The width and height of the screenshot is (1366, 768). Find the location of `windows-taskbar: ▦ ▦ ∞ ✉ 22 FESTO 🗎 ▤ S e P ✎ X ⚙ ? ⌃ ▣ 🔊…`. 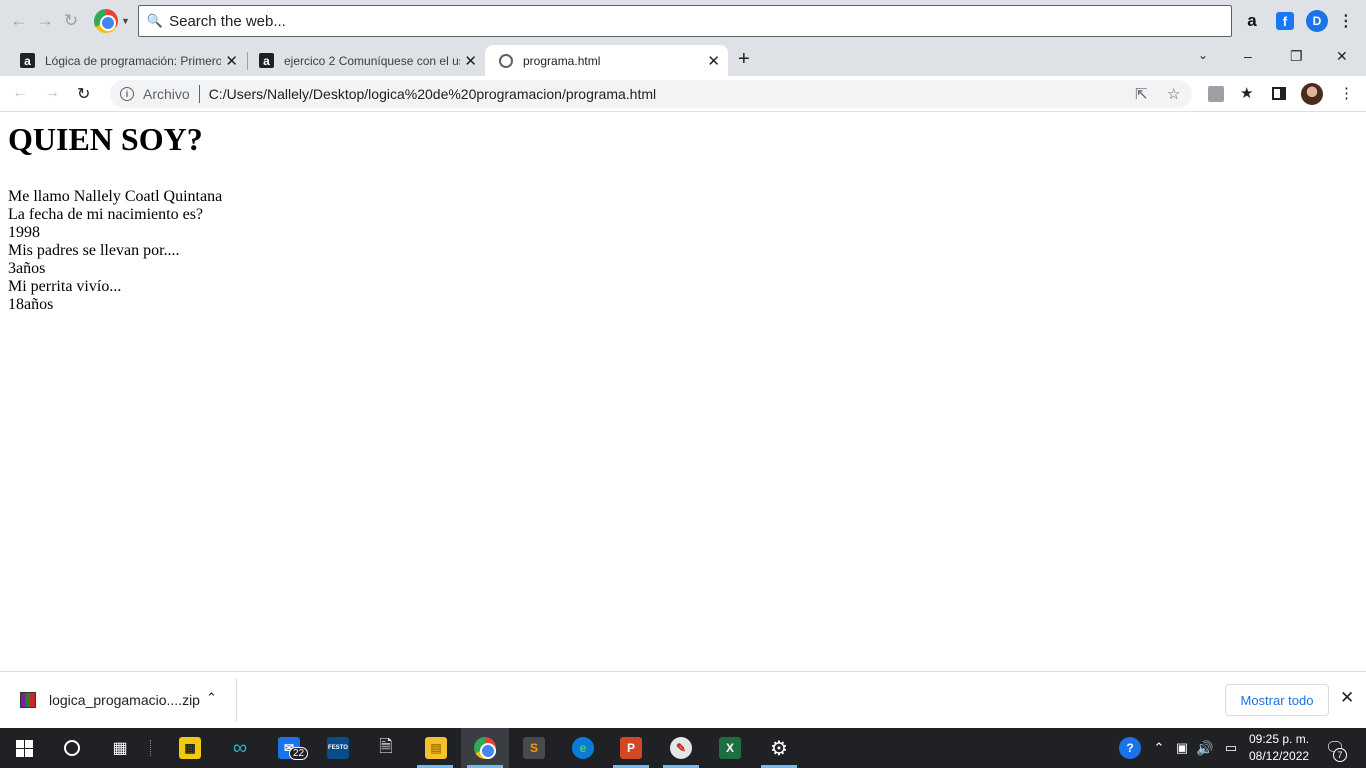

windows-taskbar: ▦ ▦ ∞ ✉ 22 FESTO 🗎 ▤ S e P ✎ X ⚙ ? ⌃ ▣ 🔊… is located at coordinates (683, 748).